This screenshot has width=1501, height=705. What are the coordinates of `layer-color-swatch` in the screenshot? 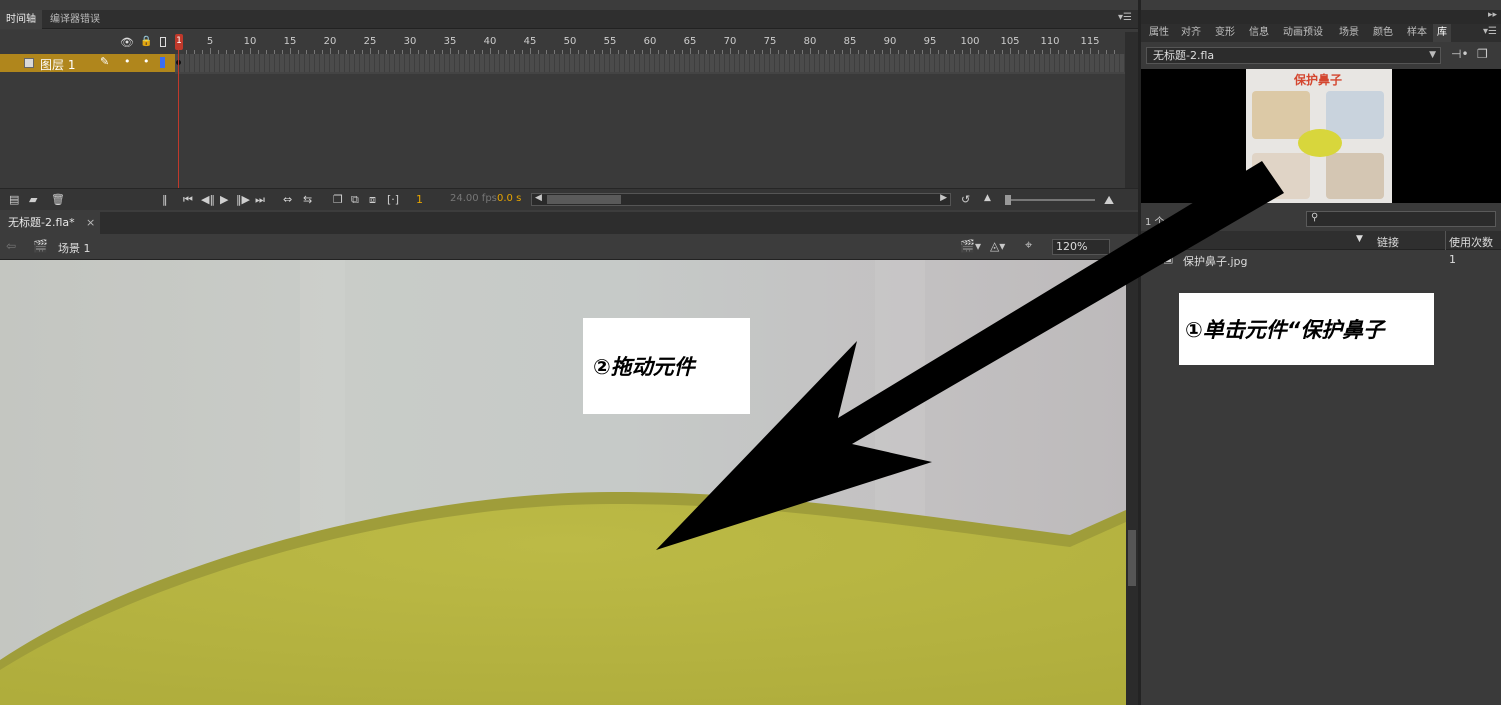 It's located at (162, 62).